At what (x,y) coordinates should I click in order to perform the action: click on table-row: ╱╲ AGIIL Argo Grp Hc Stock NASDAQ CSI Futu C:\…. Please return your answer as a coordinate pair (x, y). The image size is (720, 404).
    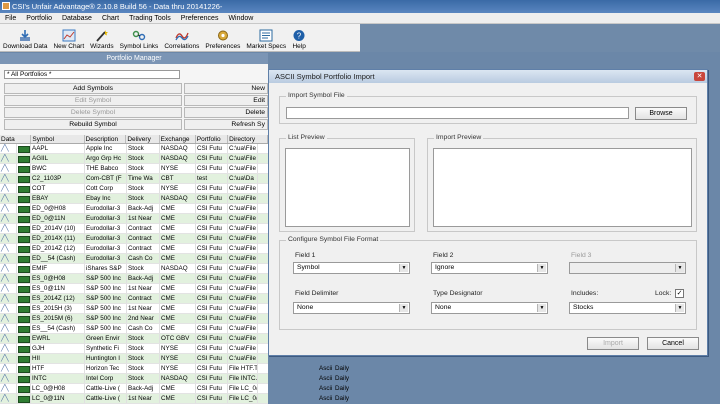
    Looking at the image, I should click on (134, 159).